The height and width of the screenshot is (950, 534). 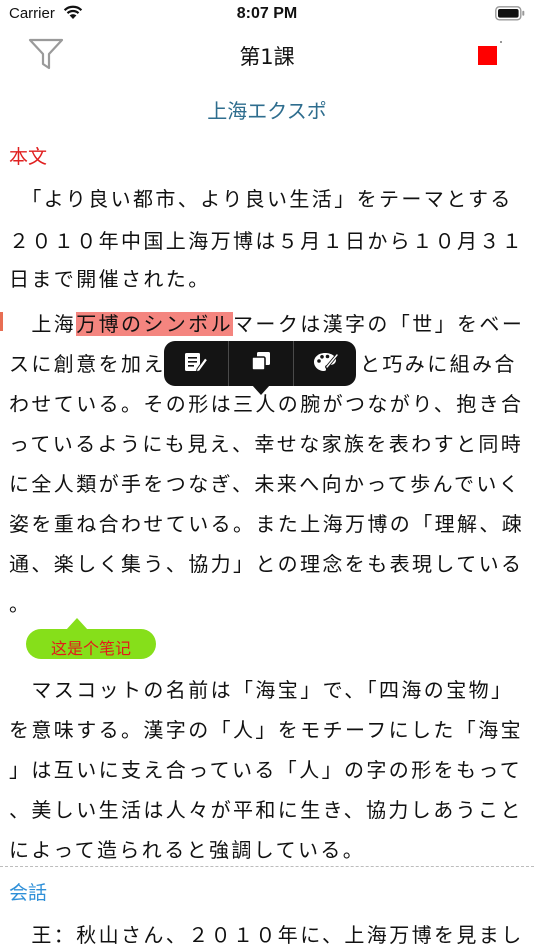 I want to click on highlighted-text: 万博のシンボル, so click(x=155, y=324).